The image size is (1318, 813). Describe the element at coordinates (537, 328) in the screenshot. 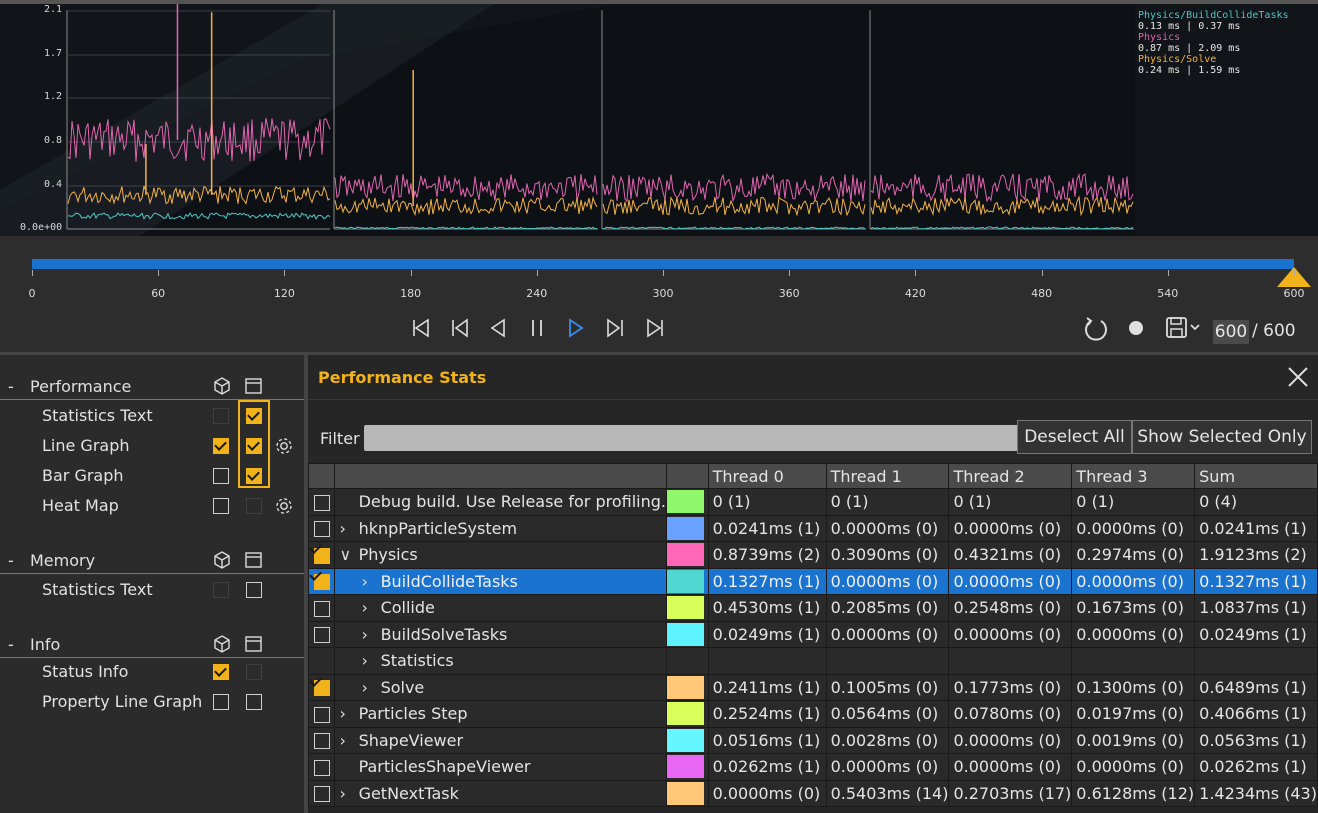

I see `pause-button` at that location.